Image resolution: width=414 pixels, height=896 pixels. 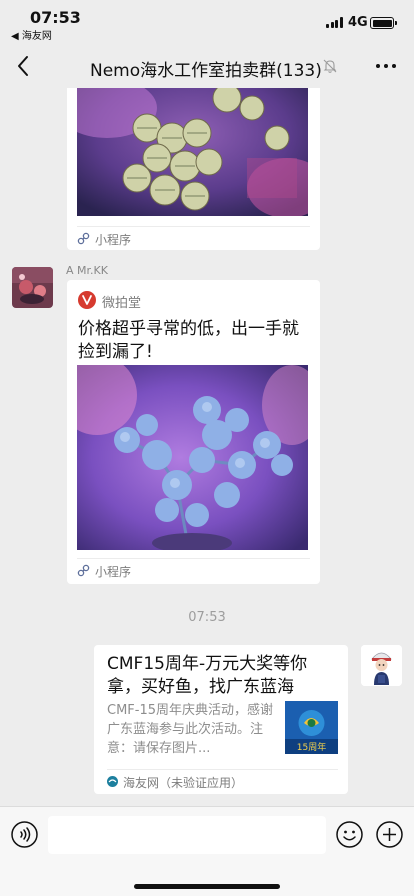 What do you see at coordinates (87, 270) in the screenshot?
I see `sender-name: A Mr.KK` at bounding box center [87, 270].